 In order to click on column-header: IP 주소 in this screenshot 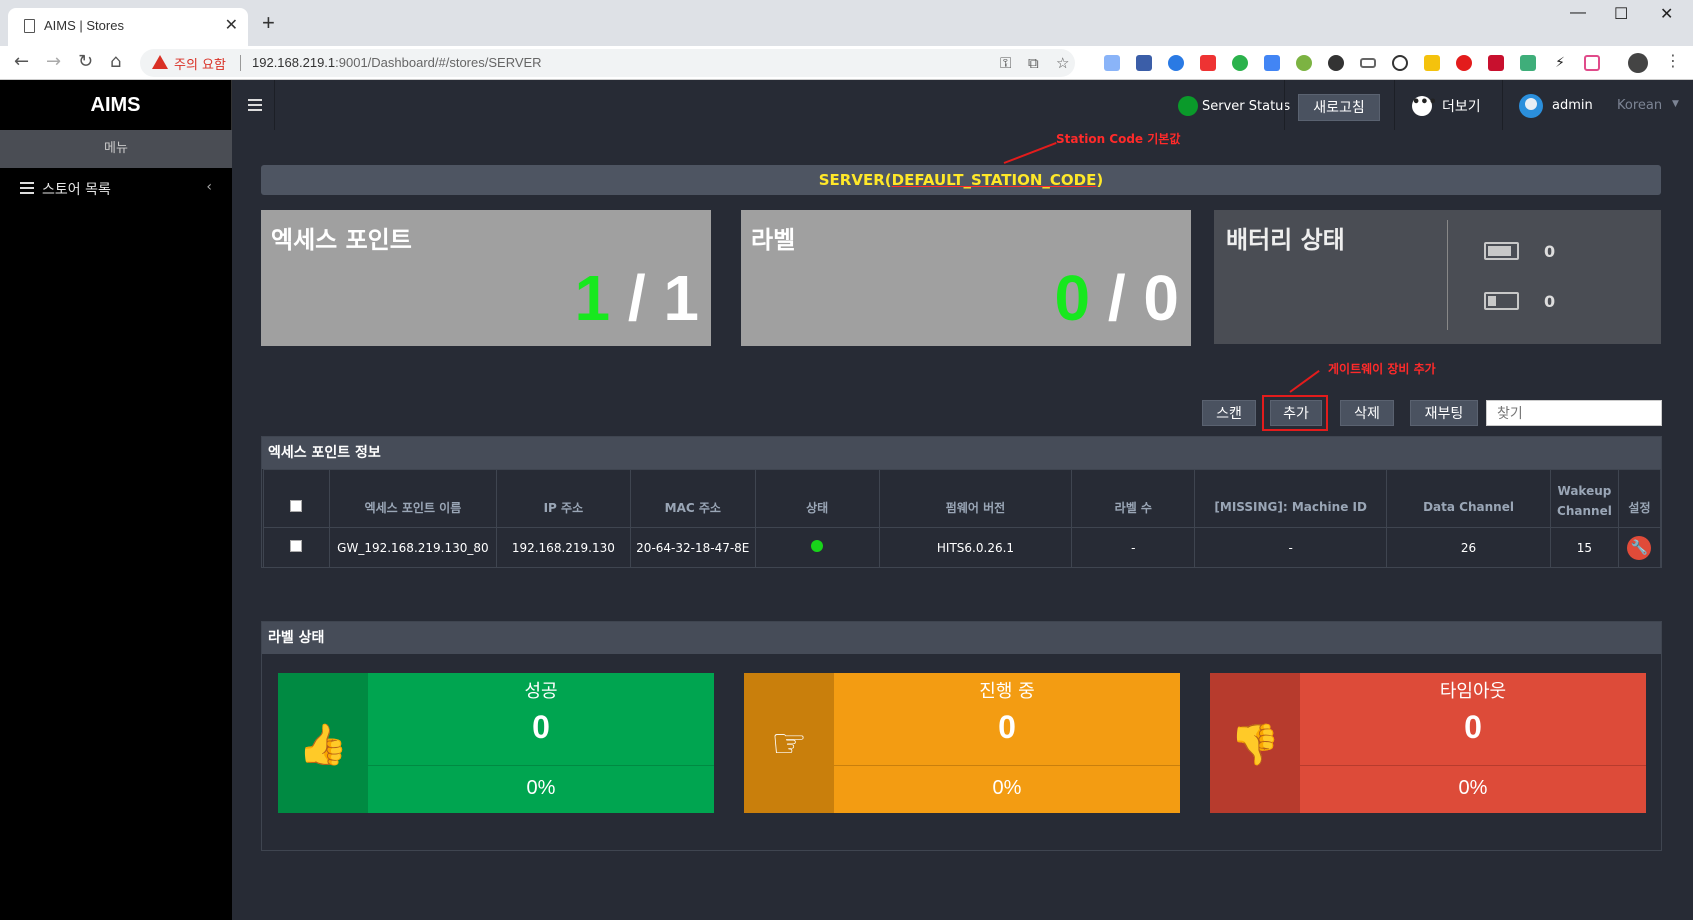, I will do `click(563, 498)`.